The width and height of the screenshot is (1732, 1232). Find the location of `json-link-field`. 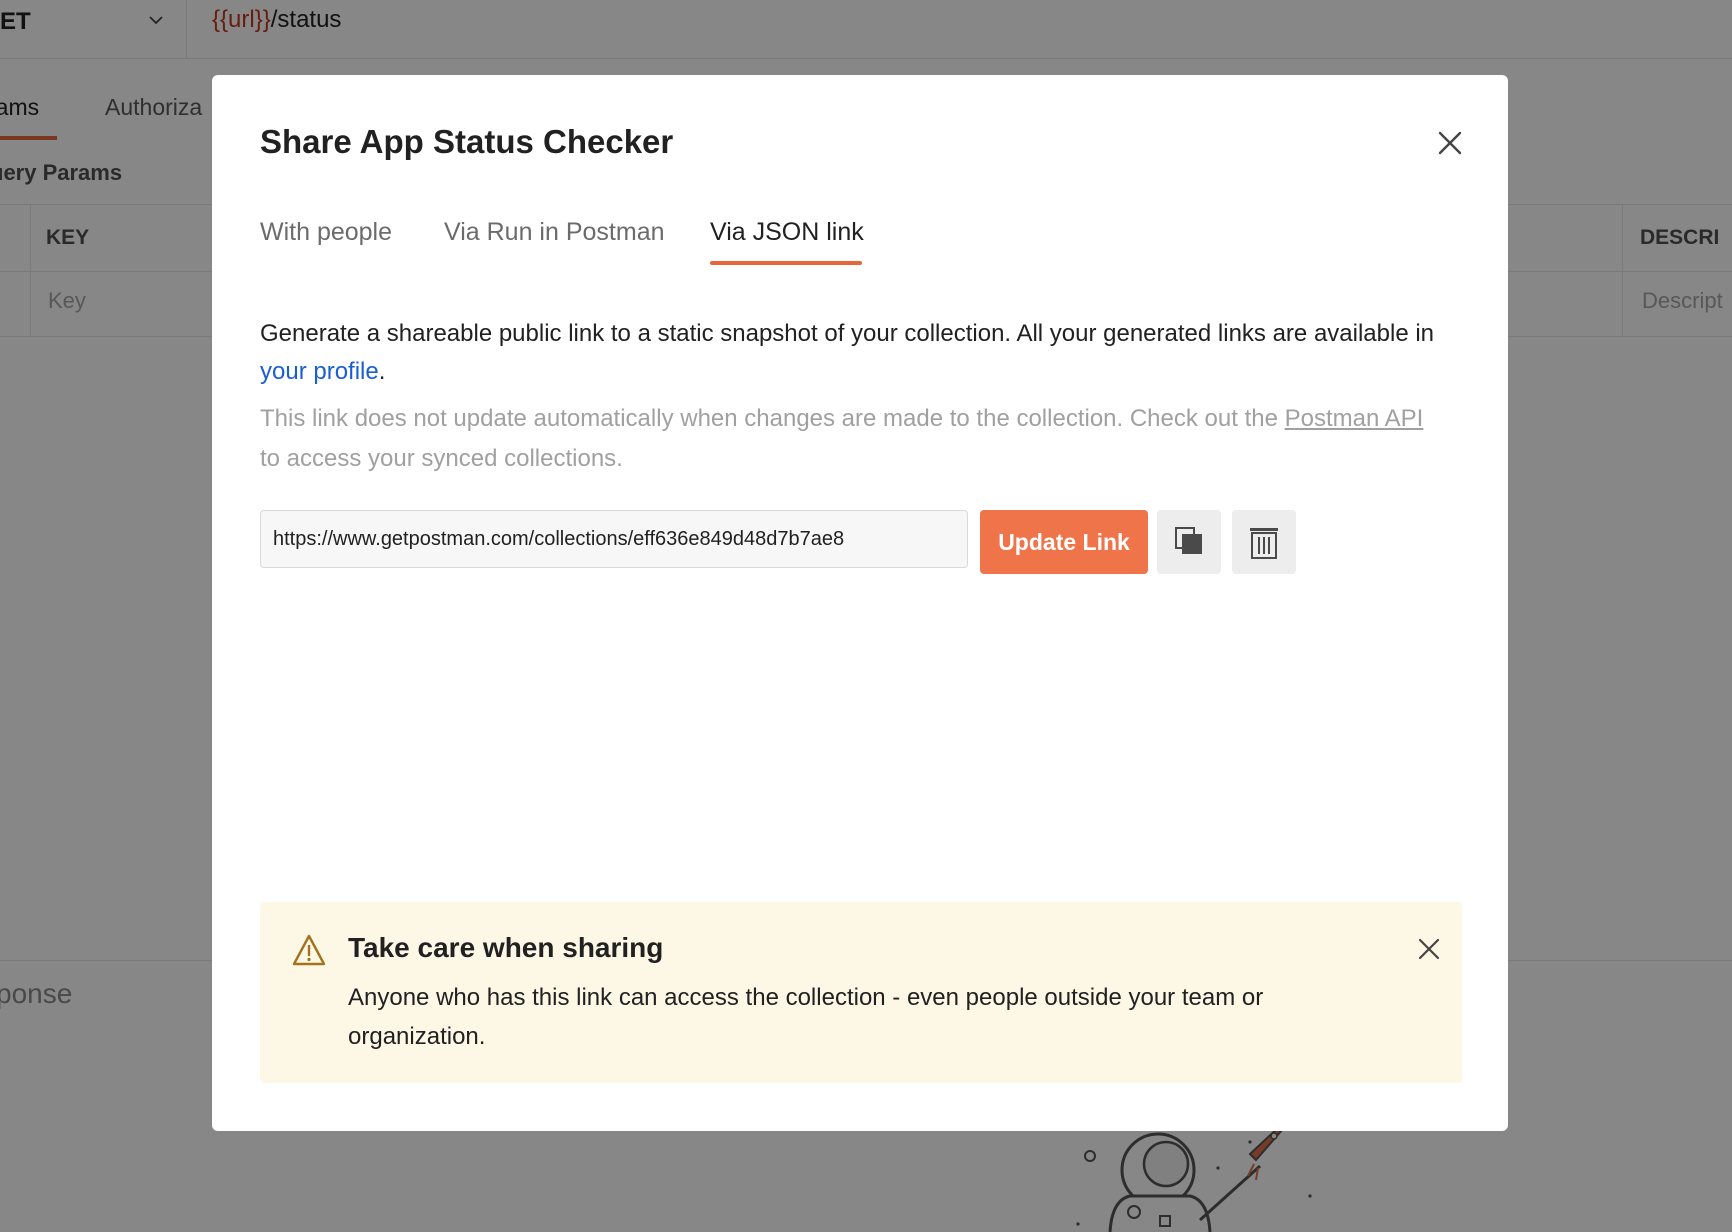

json-link-field is located at coordinates (614, 539).